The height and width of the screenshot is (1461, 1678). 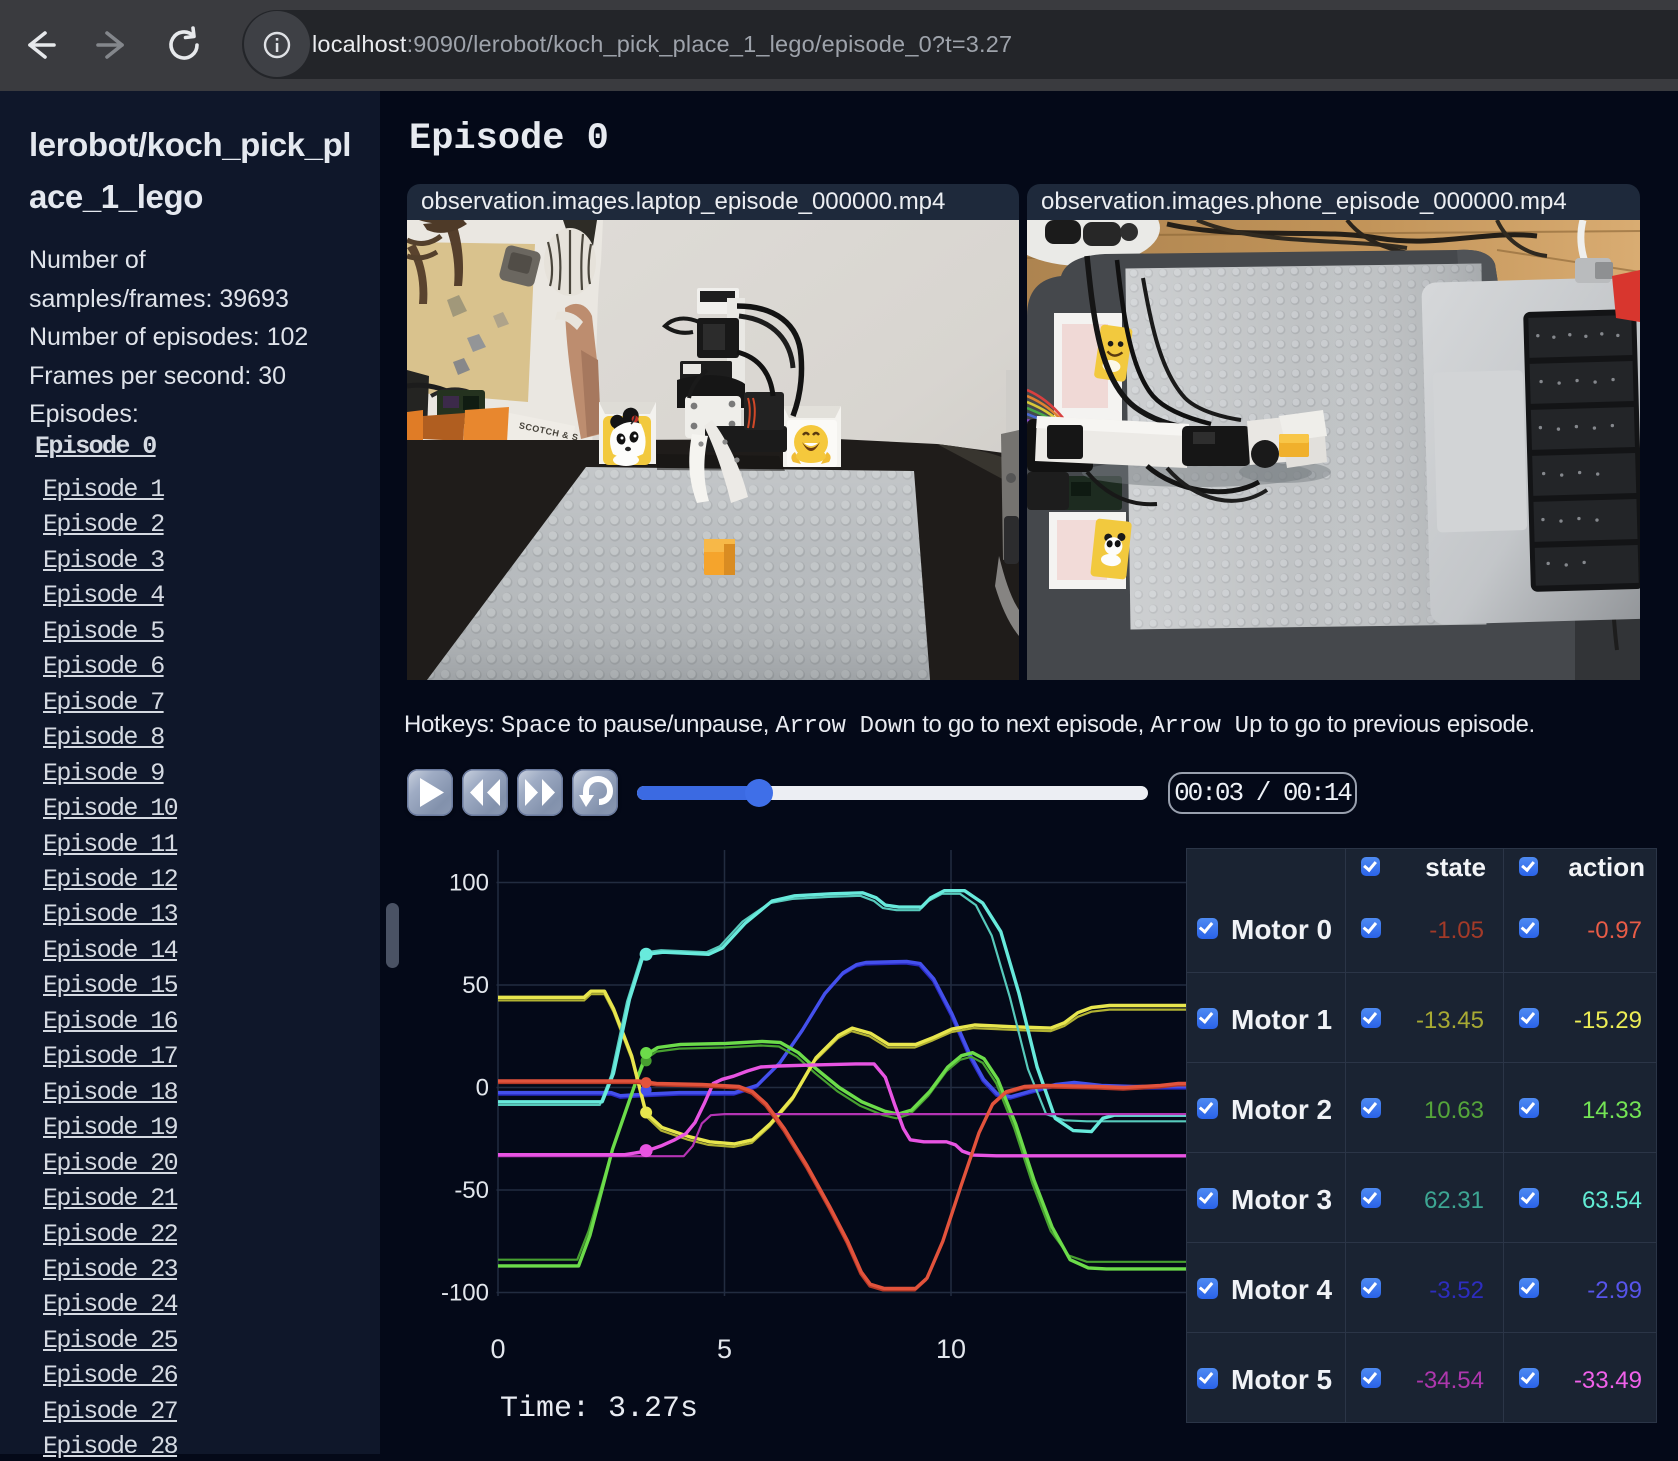 I want to click on svg-text: 50, so click(x=475, y=985).